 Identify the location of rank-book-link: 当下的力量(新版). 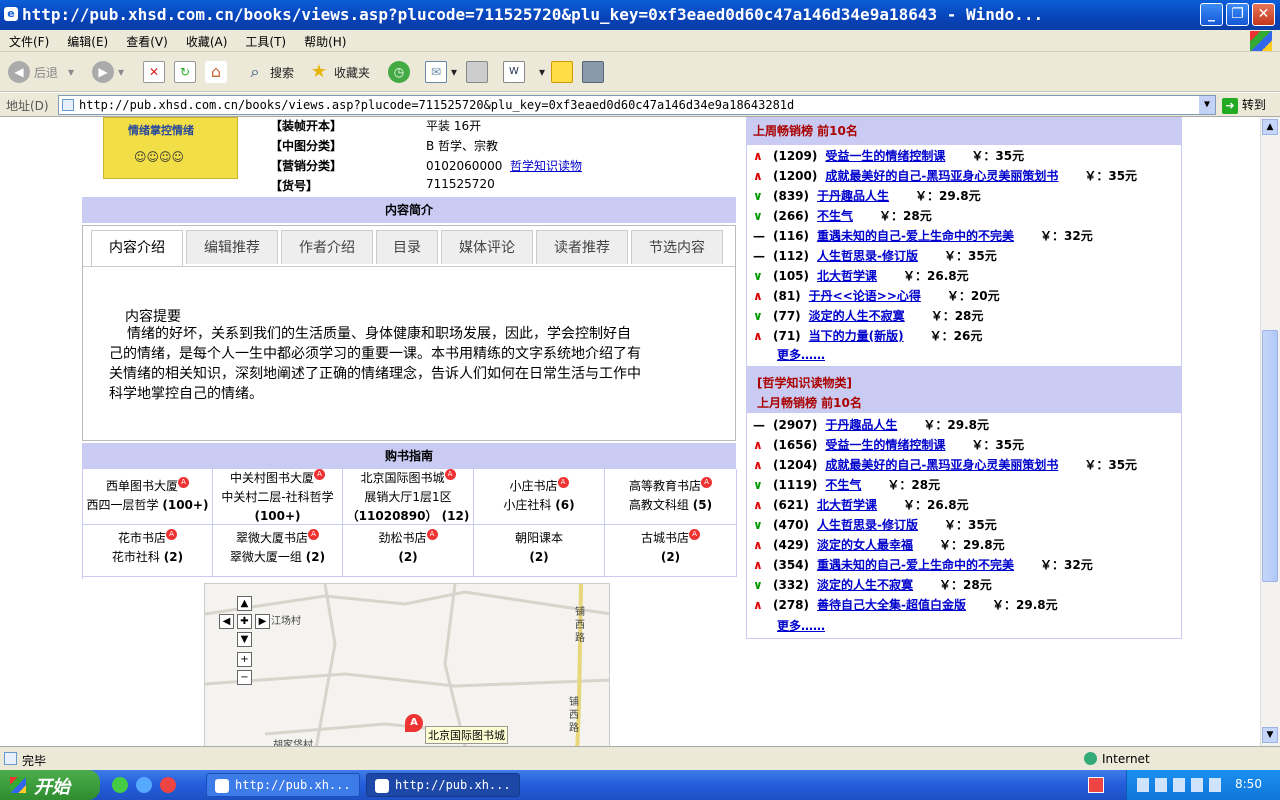
(856, 336).